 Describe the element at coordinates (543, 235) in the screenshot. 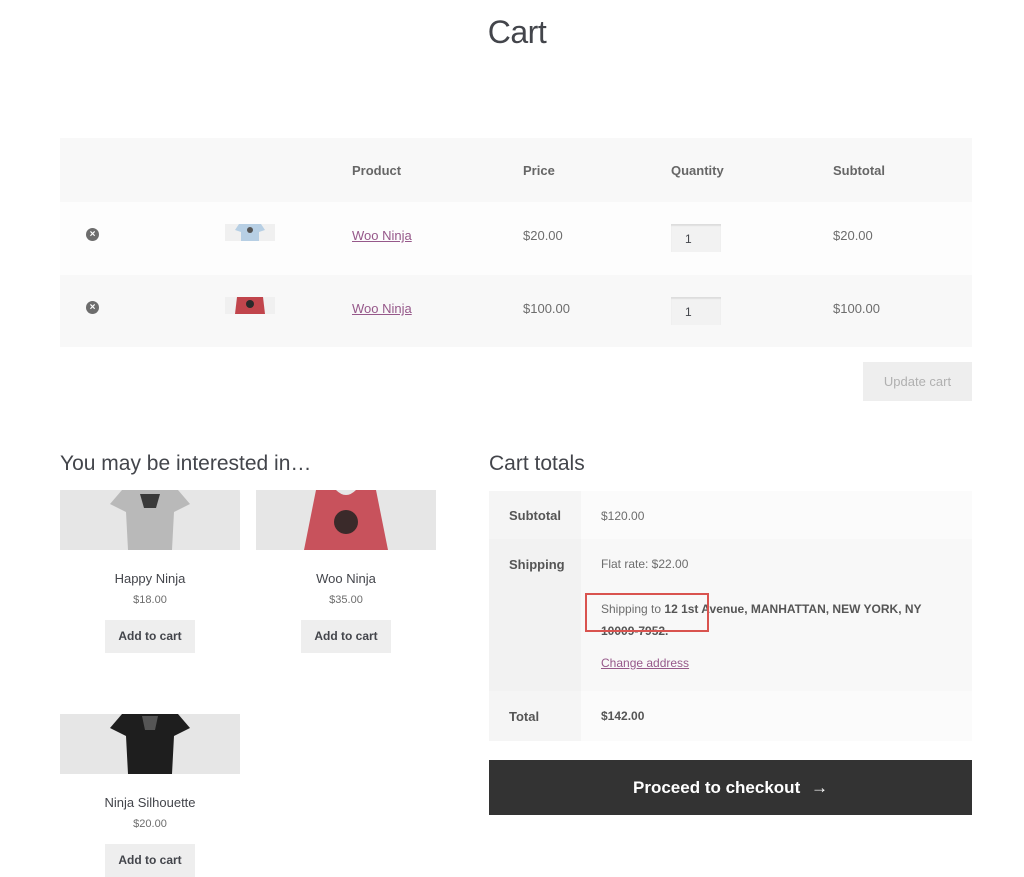

I see `item-price: $20.00` at that location.